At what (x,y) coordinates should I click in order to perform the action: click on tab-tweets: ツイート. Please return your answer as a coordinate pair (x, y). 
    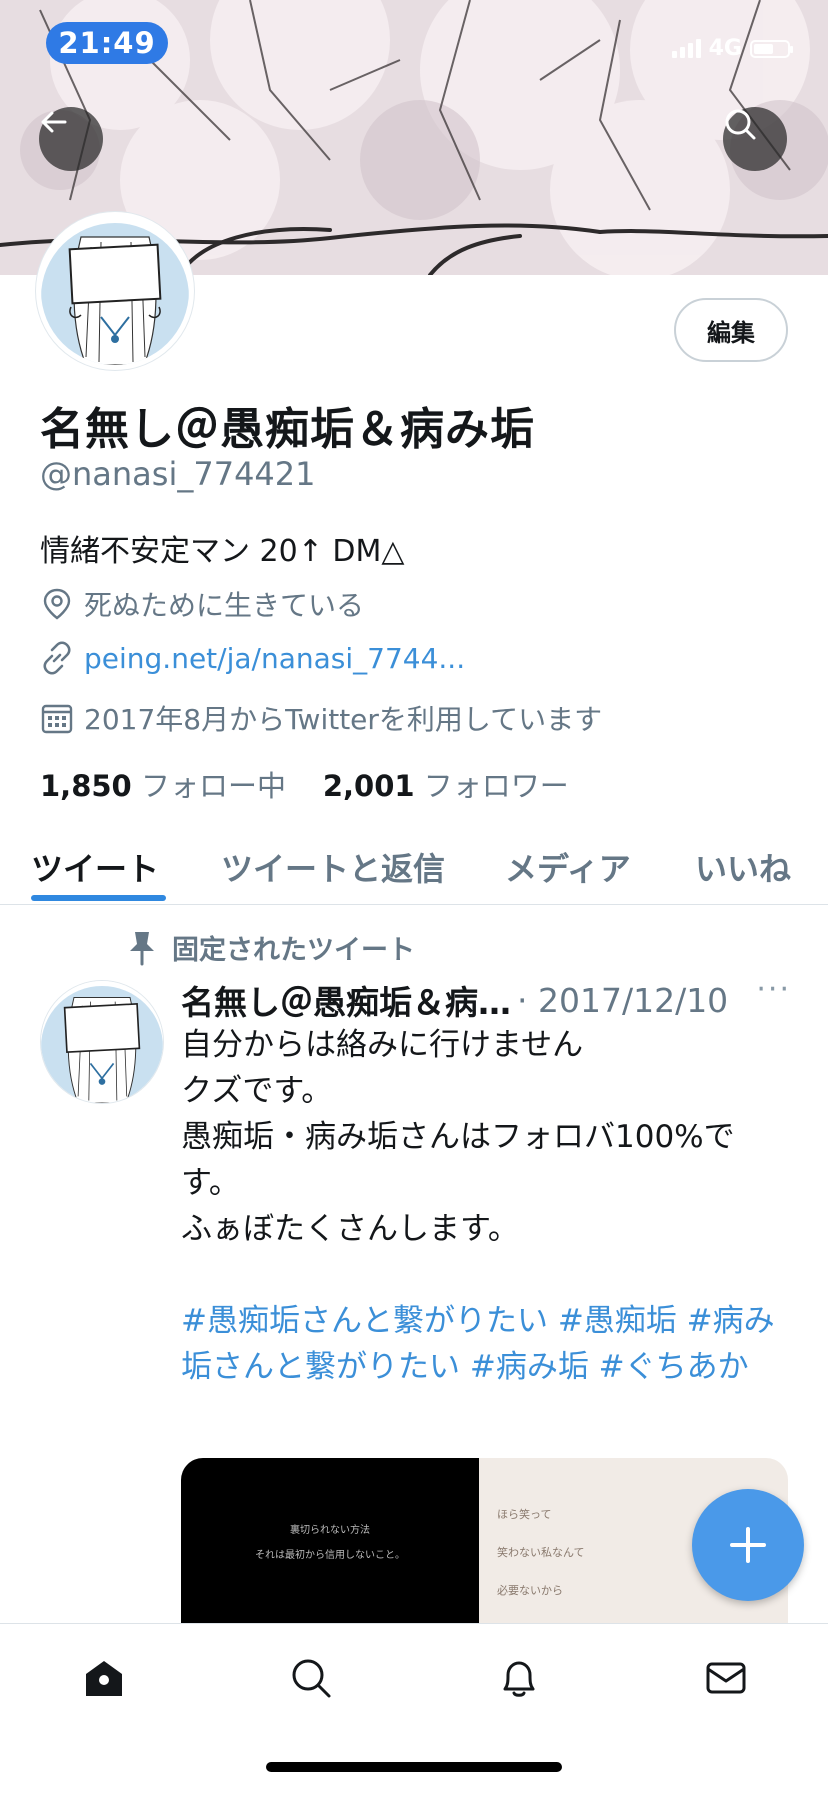
    Looking at the image, I should click on (95, 867).